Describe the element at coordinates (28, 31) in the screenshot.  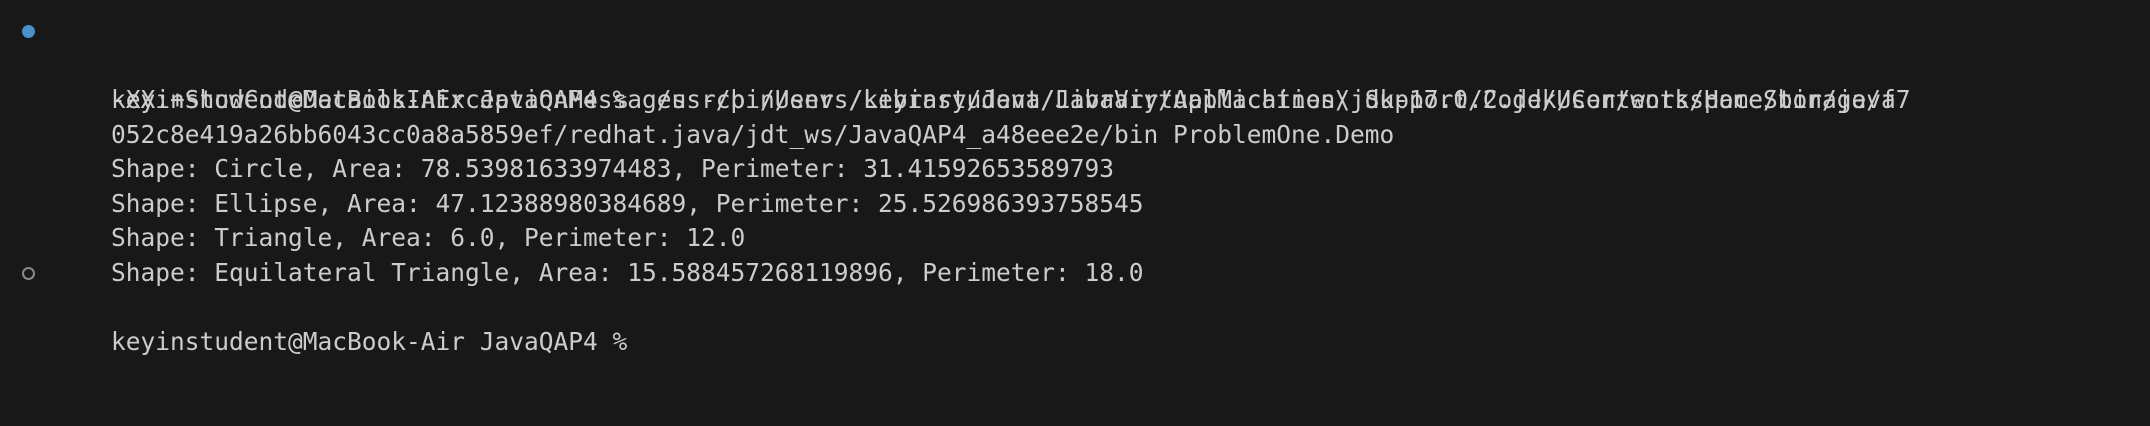
I see `command-success-decoration-icon` at that location.